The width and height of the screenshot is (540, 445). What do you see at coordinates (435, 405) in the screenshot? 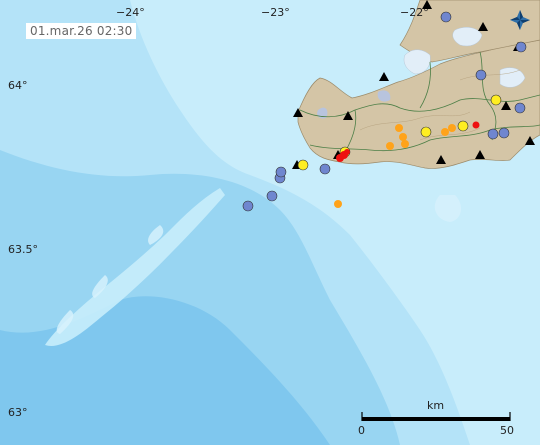
I see `scale-unit-label: km` at bounding box center [435, 405].